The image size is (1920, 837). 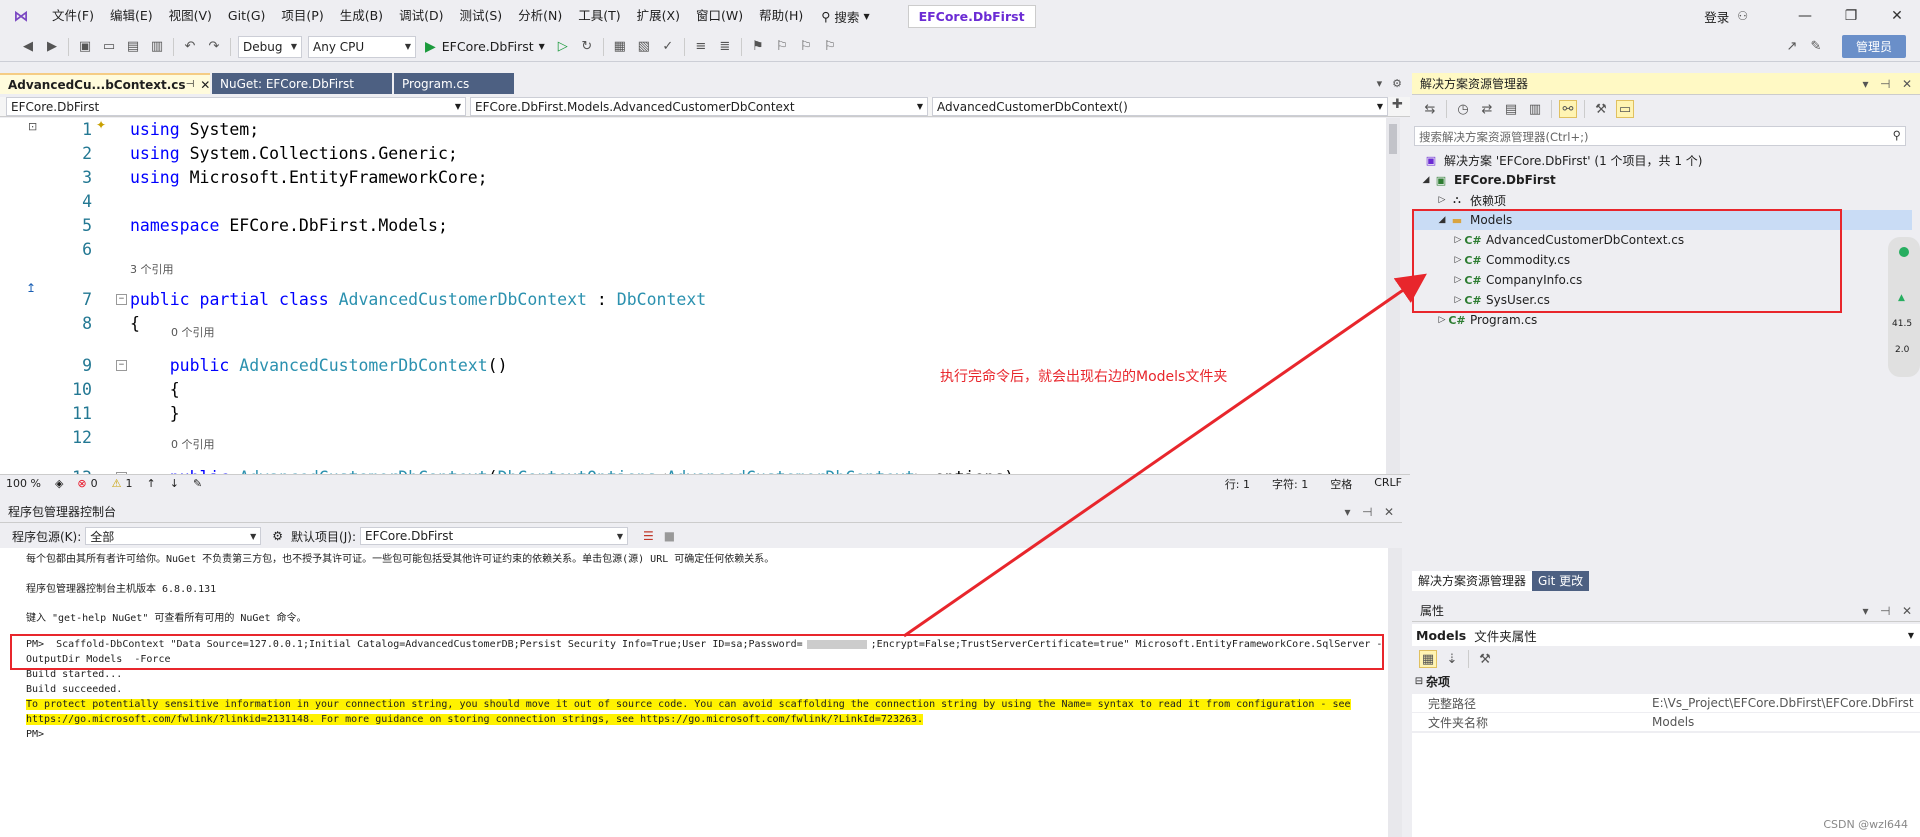 What do you see at coordinates (1419, 681) in the screenshot?
I see `collapse-icon: ⊟` at bounding box center [1419, 681].